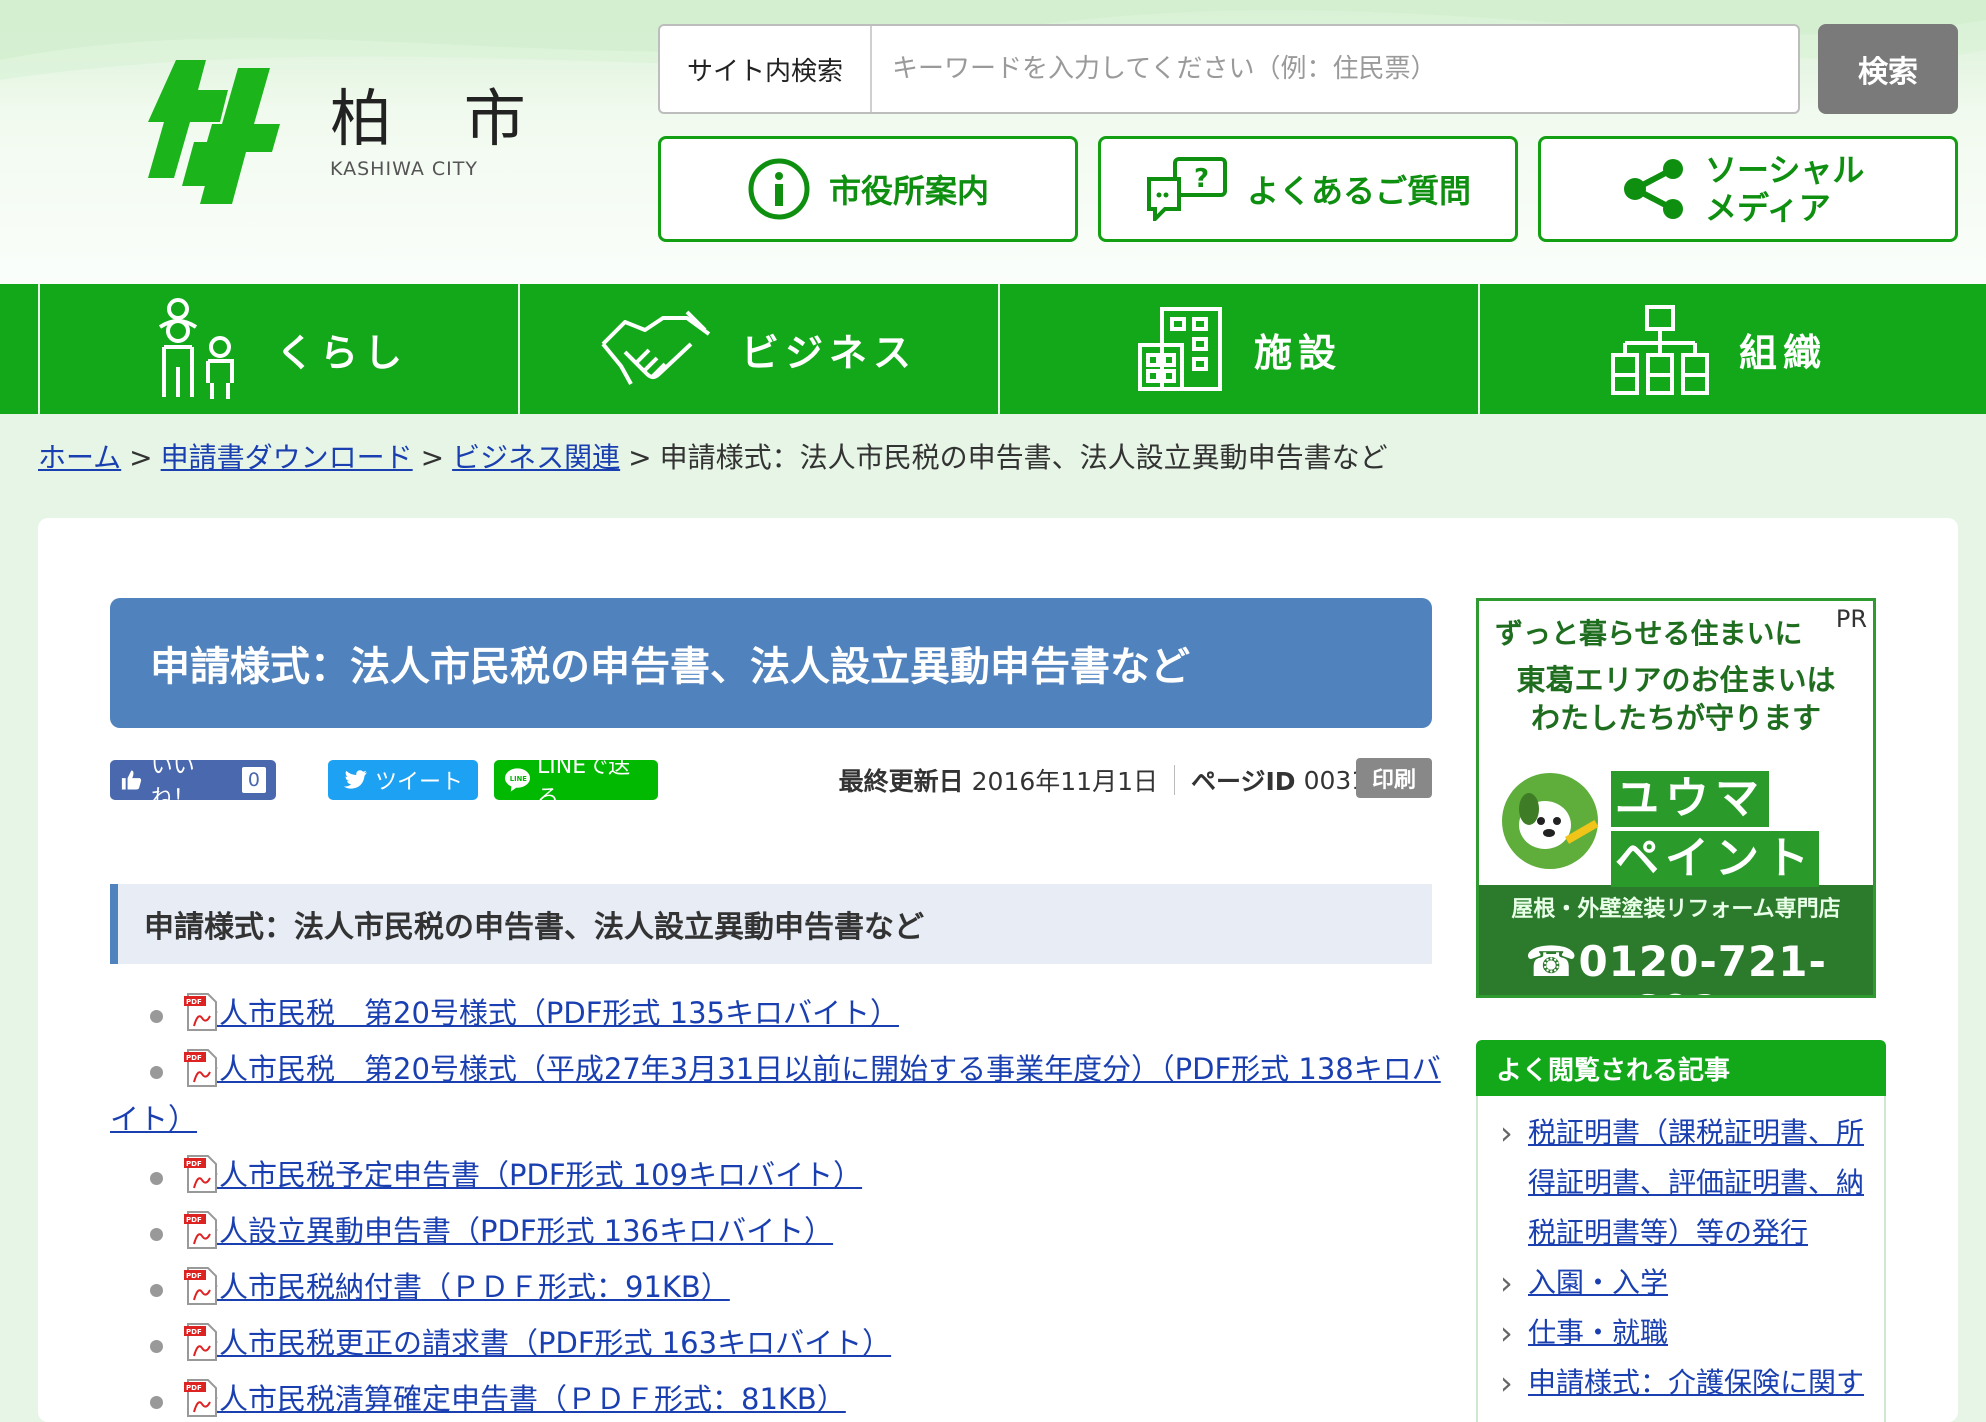  What do you see at coordinates (1653, 189) in the screenshot?
I see `share-icon` at bounding box center [1653, 189].